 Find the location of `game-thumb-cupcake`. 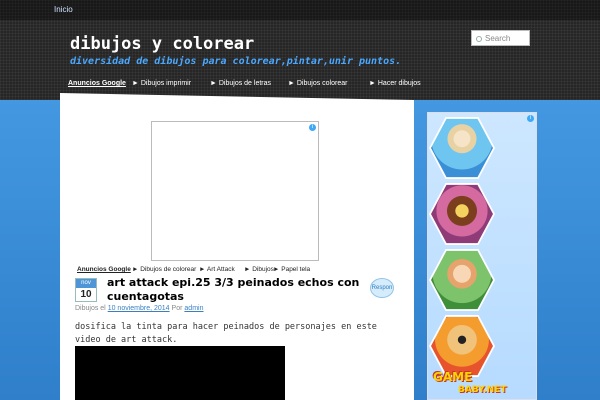

game-thumb-cupcake is located at coordinates (462, 214).